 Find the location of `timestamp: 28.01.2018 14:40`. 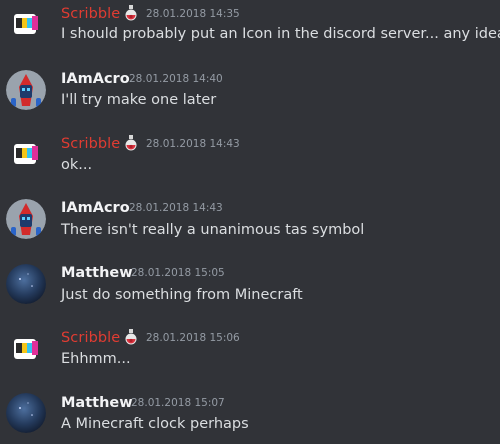

timestamp: 28.01.2018 14:40 is located at coordinates (176, 79).